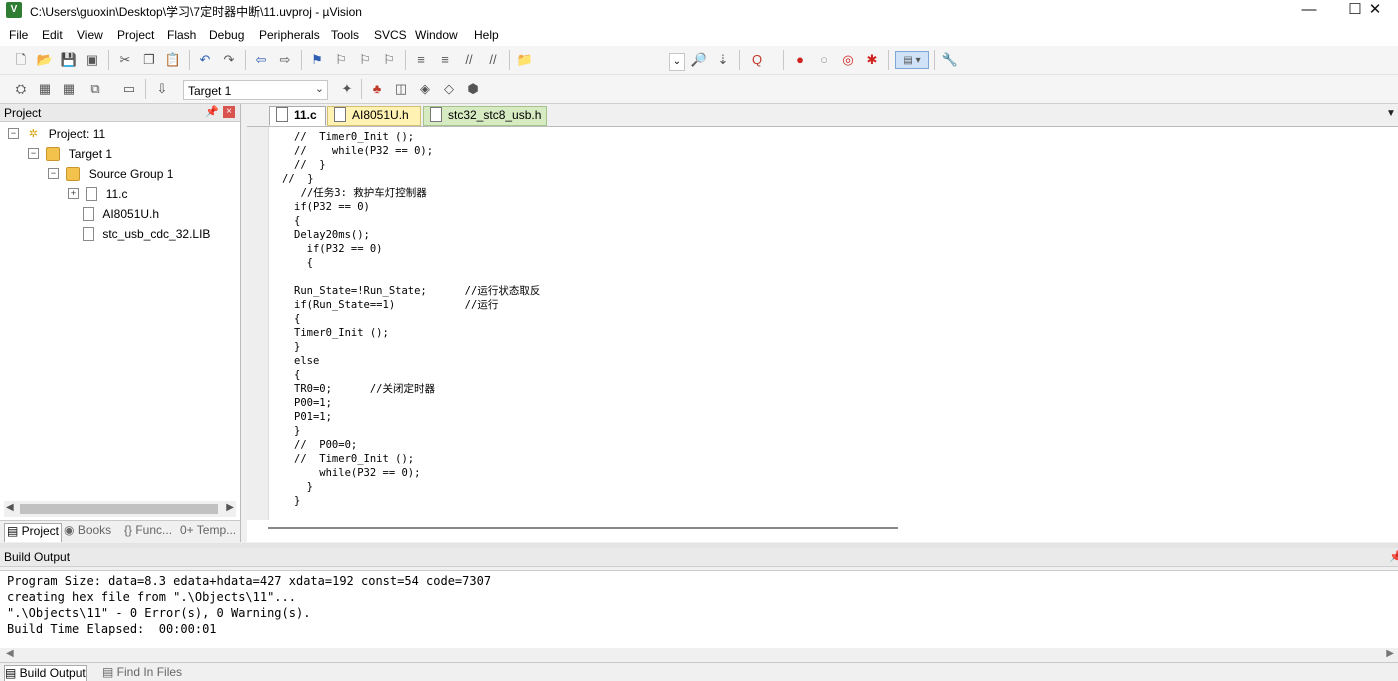  Describe the element at coordinates (173, 60) in the screenshot. I see `paste-icon: 📋` at that location.